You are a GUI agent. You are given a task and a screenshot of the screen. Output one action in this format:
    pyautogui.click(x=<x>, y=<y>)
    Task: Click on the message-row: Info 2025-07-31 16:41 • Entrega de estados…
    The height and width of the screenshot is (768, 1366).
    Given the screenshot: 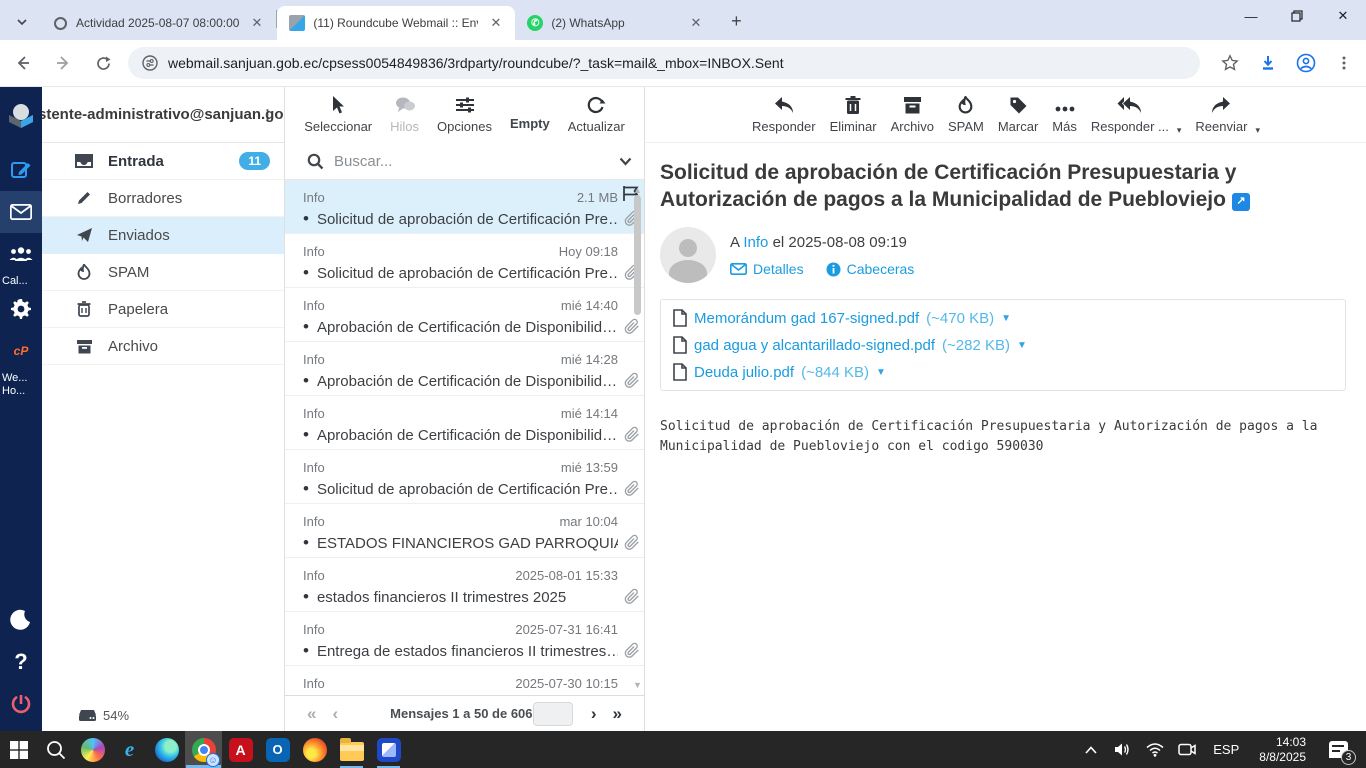 What is the action you would take?
    pyautogui.click(x=464, y=639)
    